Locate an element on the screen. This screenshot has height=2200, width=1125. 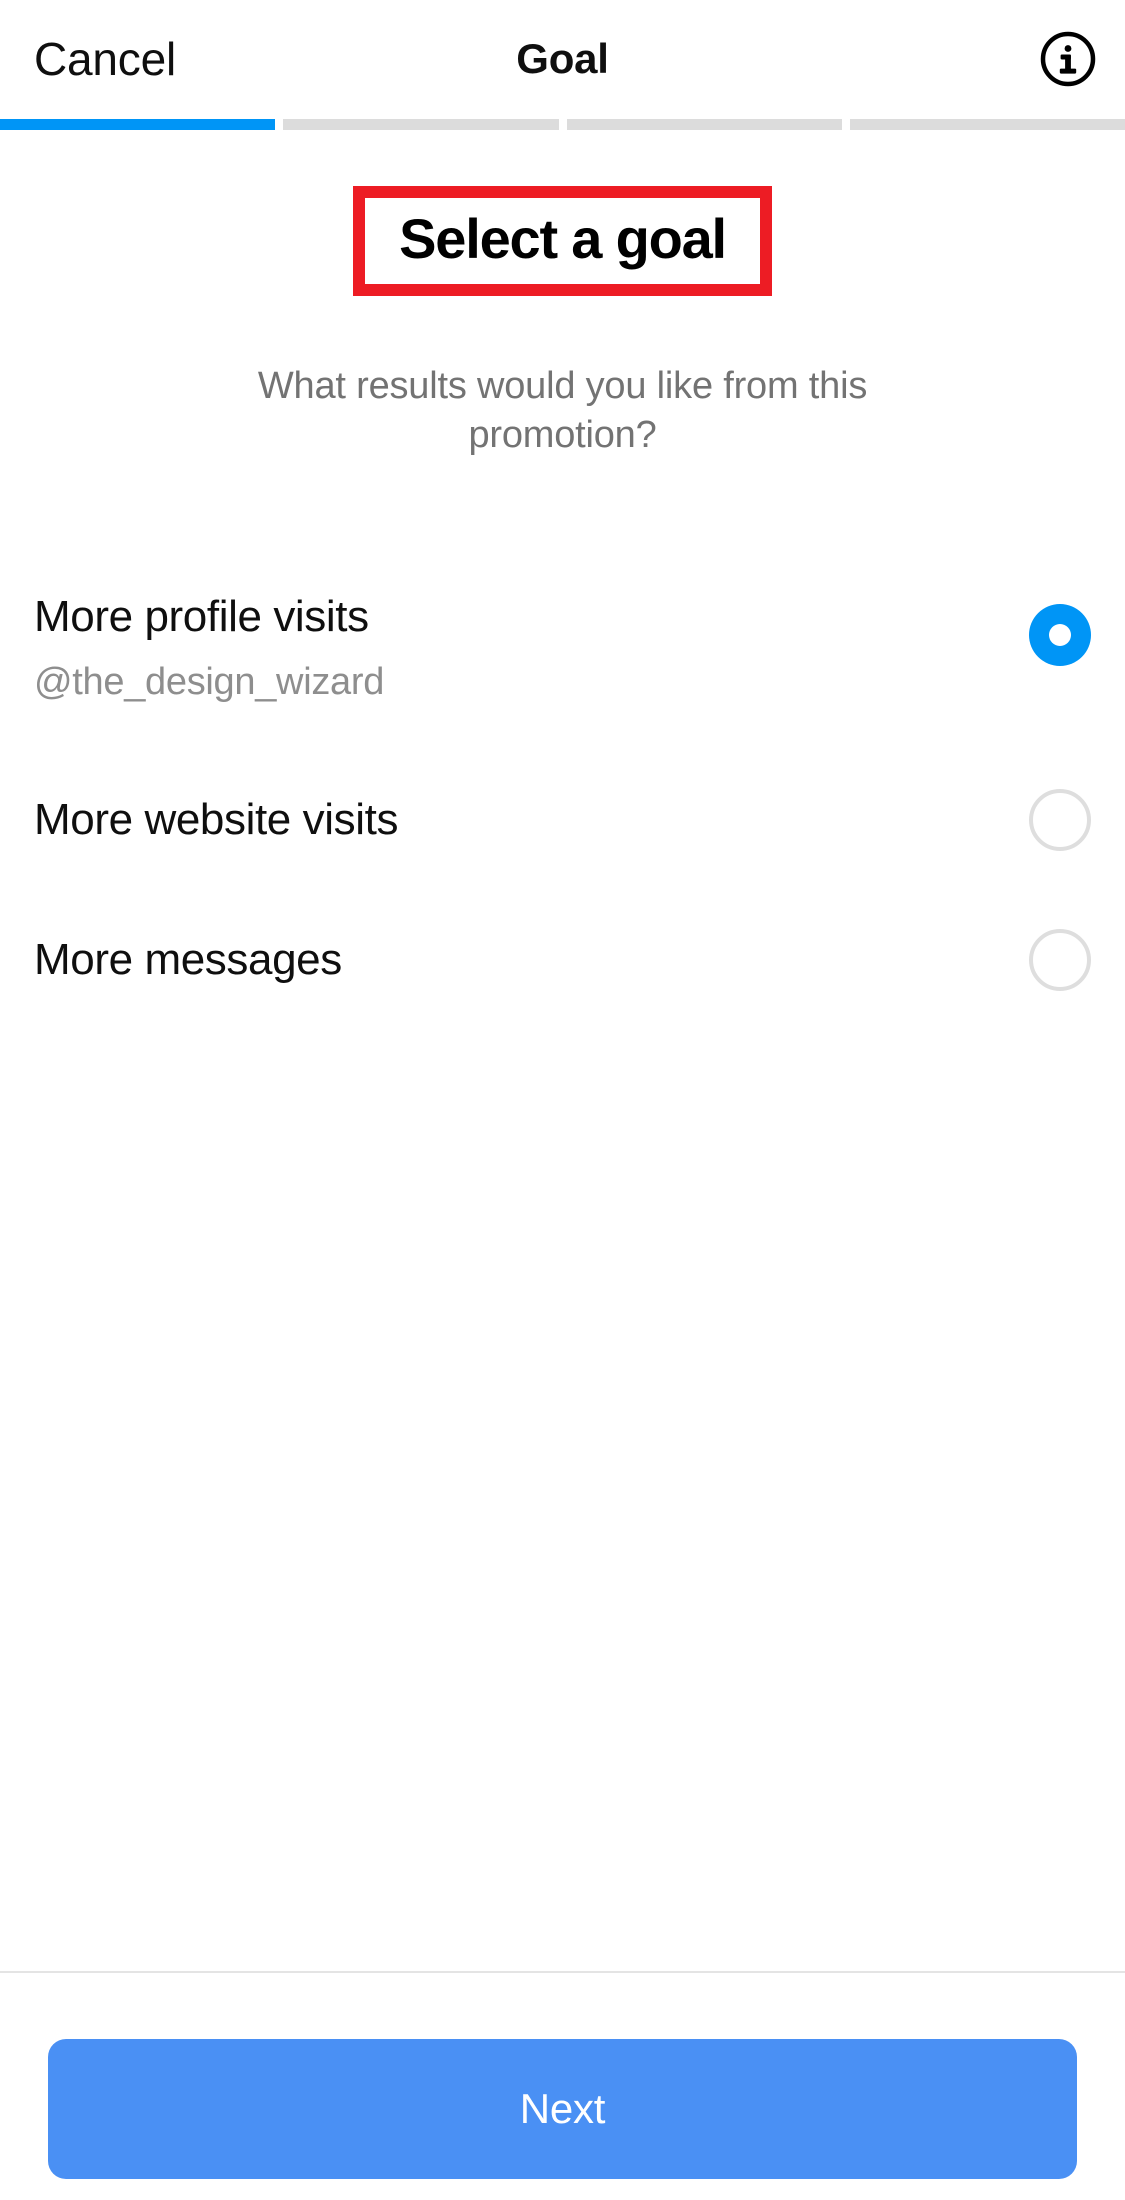
headline-highlight-box: Select a goal is located at coordinates (562, 241).